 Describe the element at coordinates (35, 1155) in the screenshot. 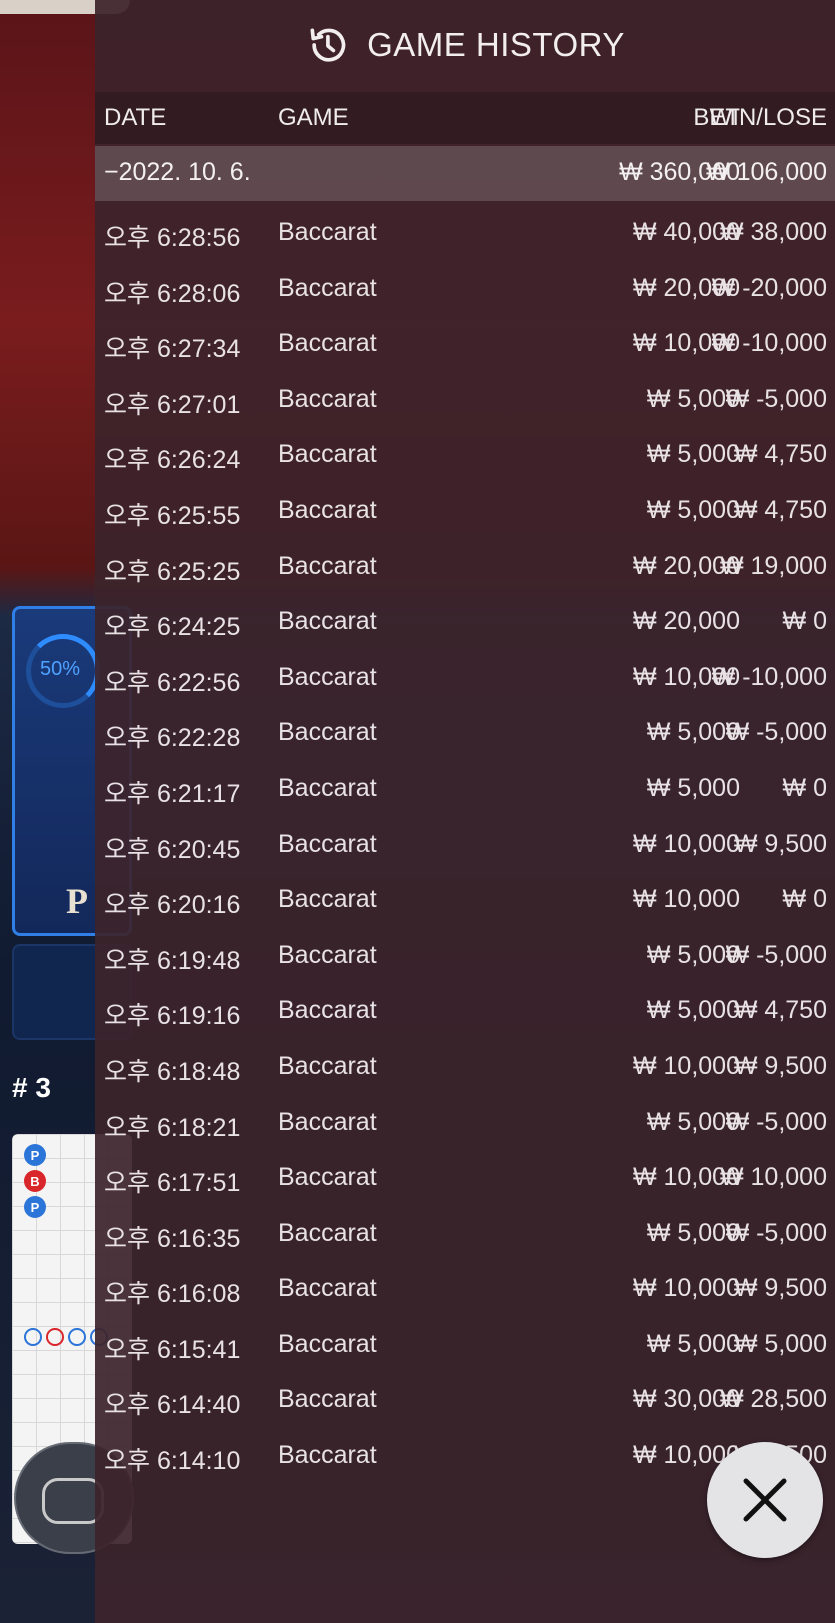

I see `bead-player: P` at that location.